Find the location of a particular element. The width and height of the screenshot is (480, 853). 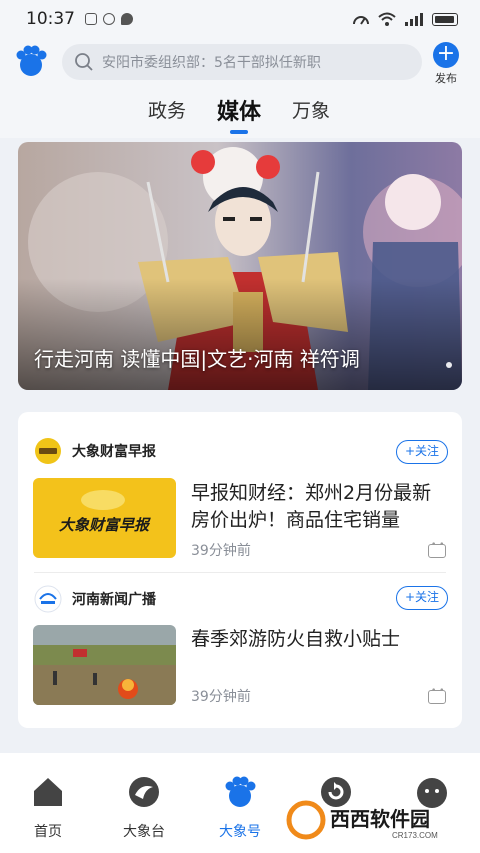

search-icon is located at coordinates (84, 62).